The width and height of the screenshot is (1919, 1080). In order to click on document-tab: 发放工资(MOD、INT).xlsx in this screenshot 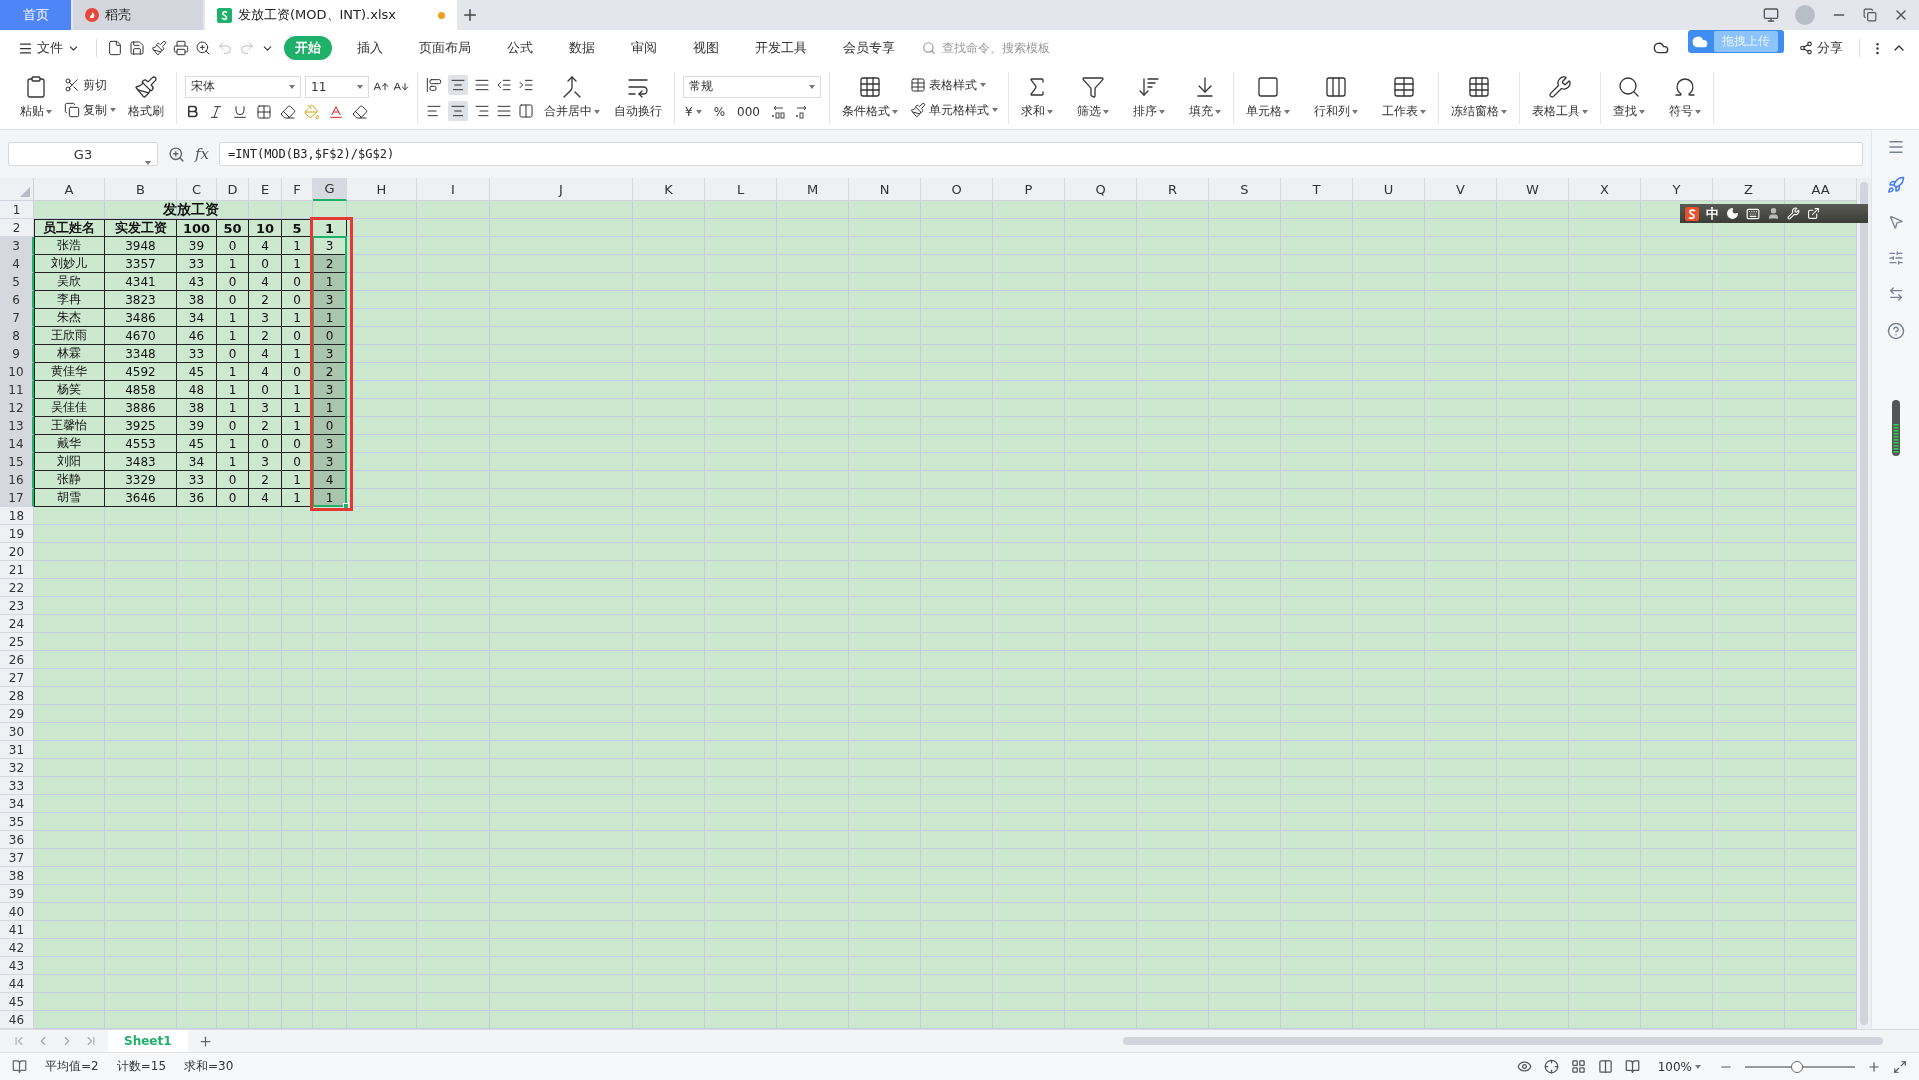, I will do `click(331, 15)`.